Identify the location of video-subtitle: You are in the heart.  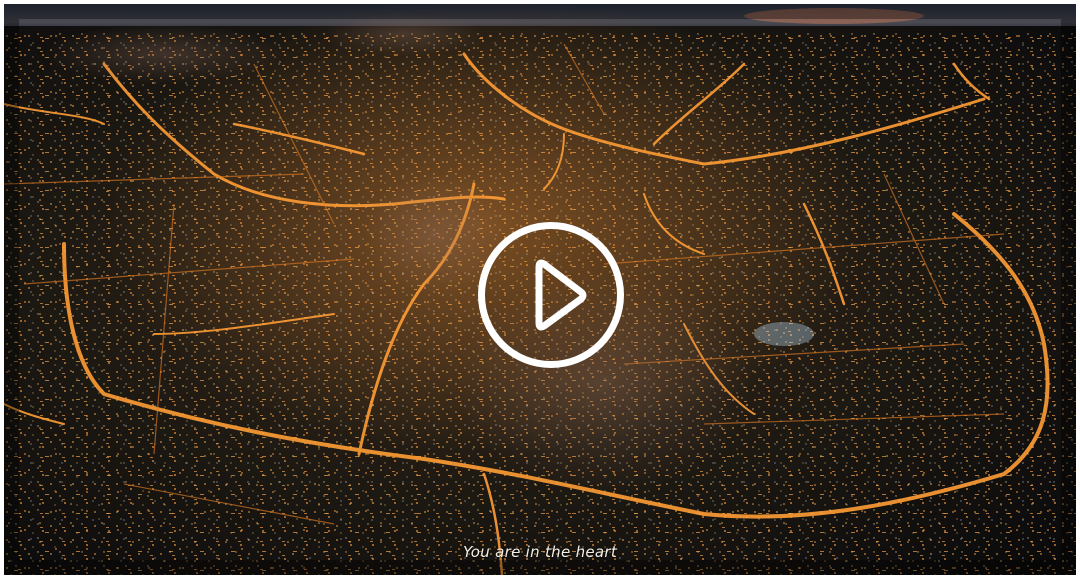
(540, 552).